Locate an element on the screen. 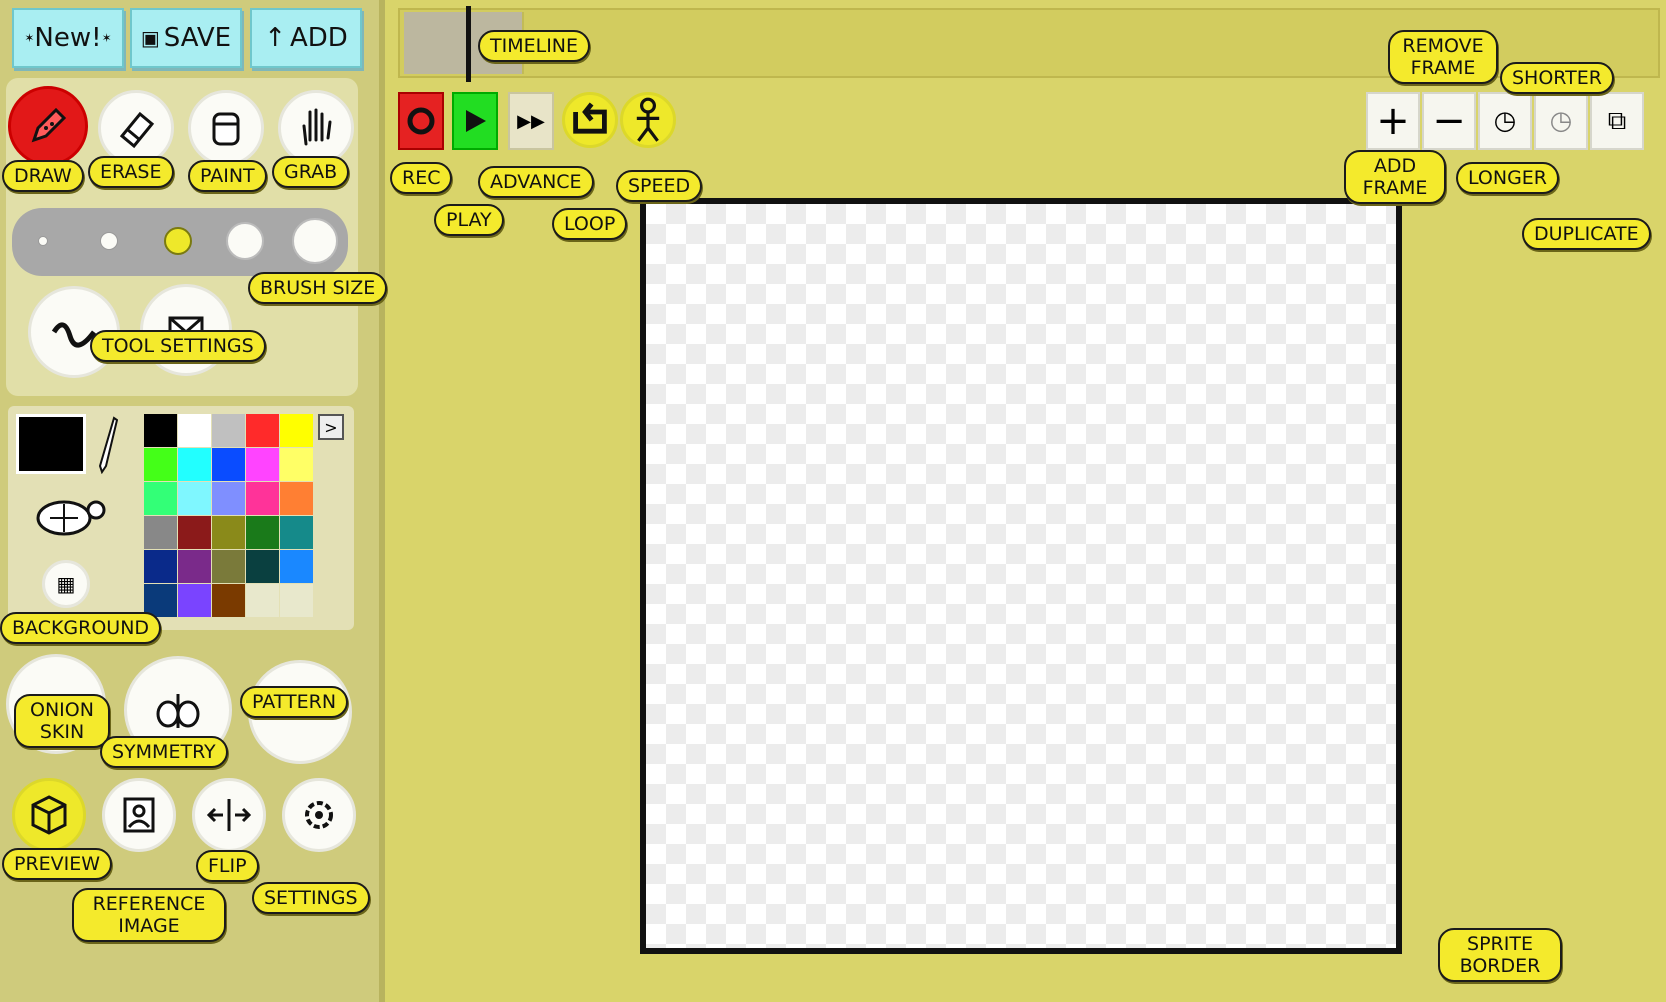 The width and height of the screenshot is (1666, 1002). draw-tool-button is located at coordinates (48, 126).